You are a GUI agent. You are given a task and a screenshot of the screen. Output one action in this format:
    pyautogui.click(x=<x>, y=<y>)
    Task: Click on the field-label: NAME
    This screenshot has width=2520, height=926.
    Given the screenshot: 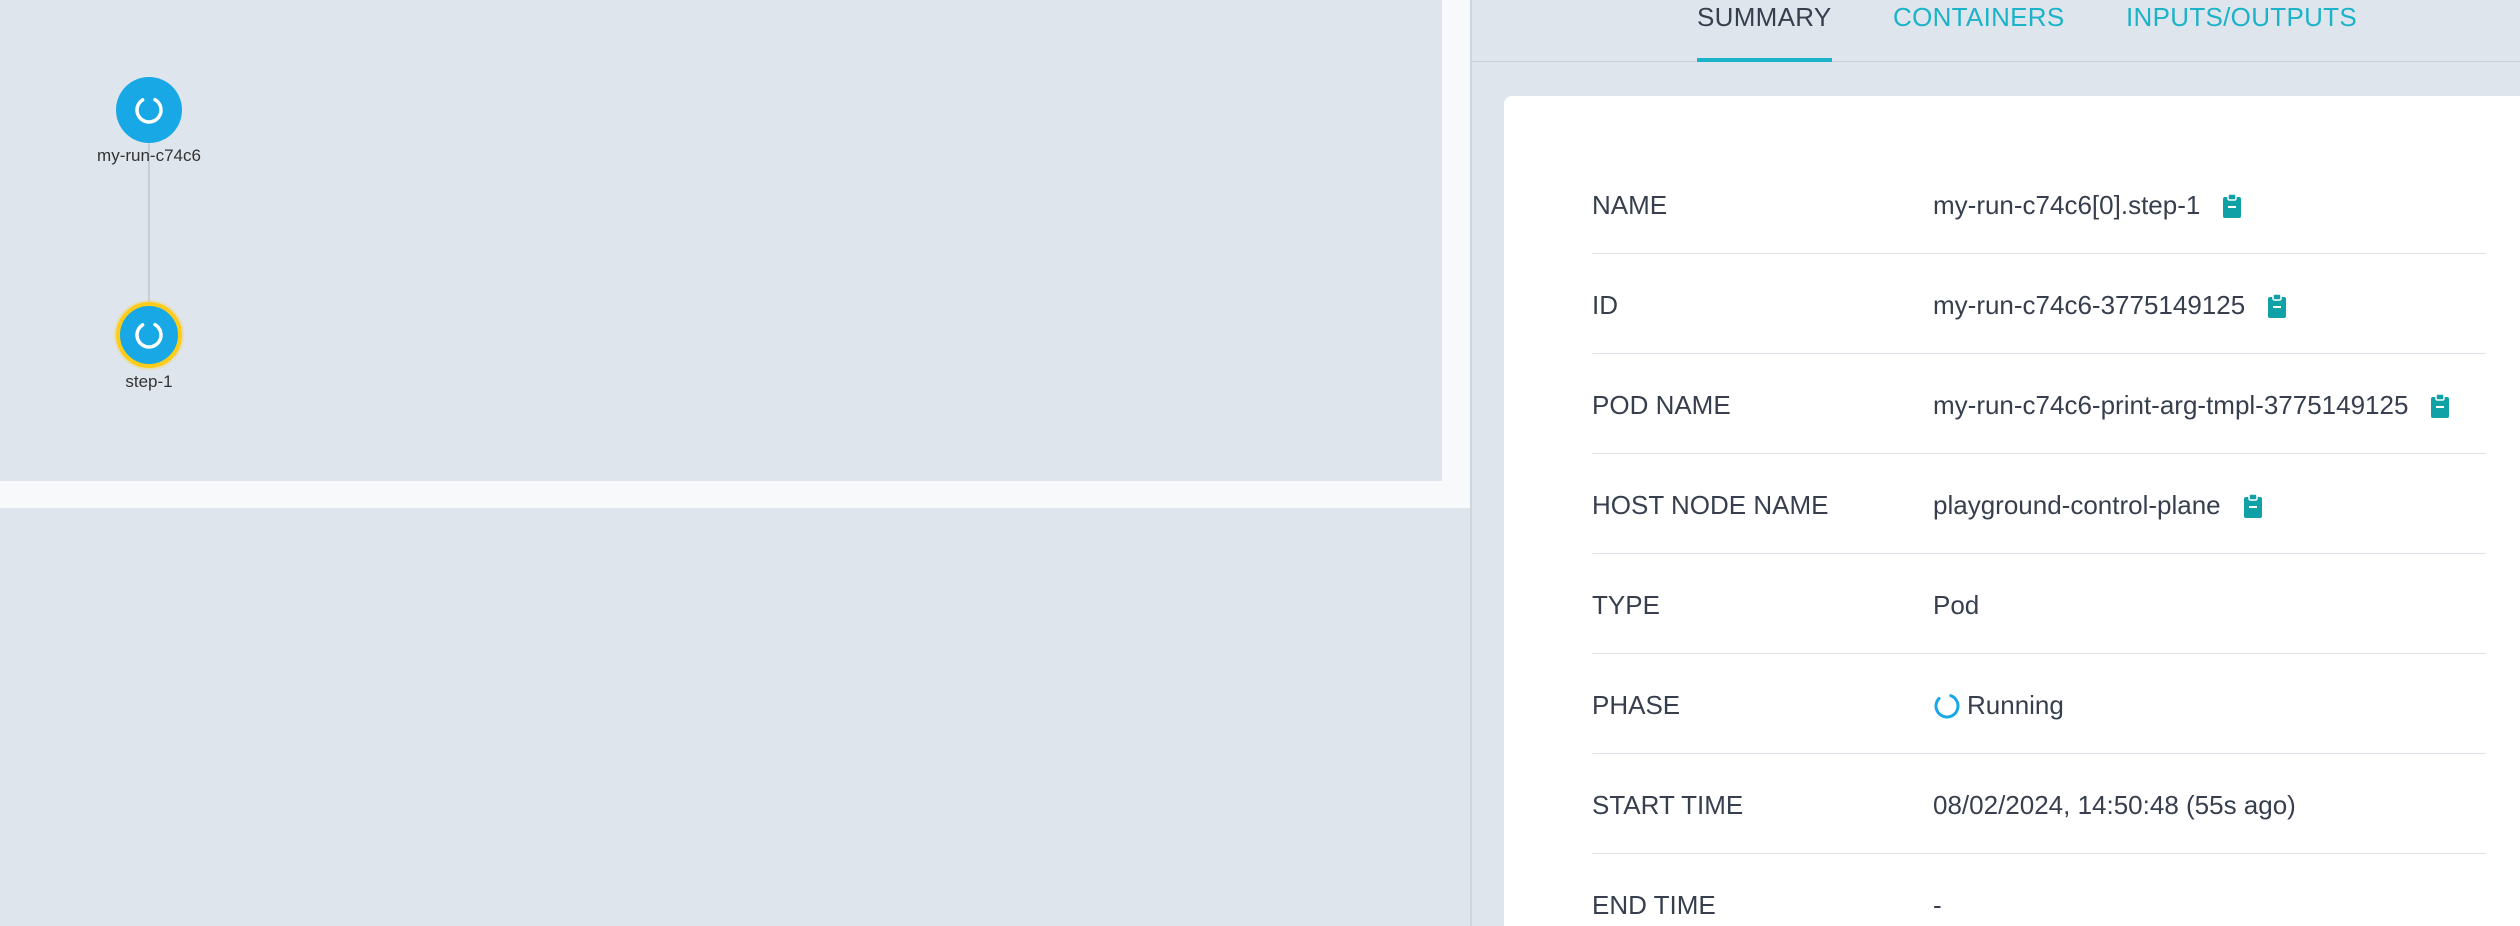 What is the action you would take?
    pyautogui.click(x=1630, y=205)
    